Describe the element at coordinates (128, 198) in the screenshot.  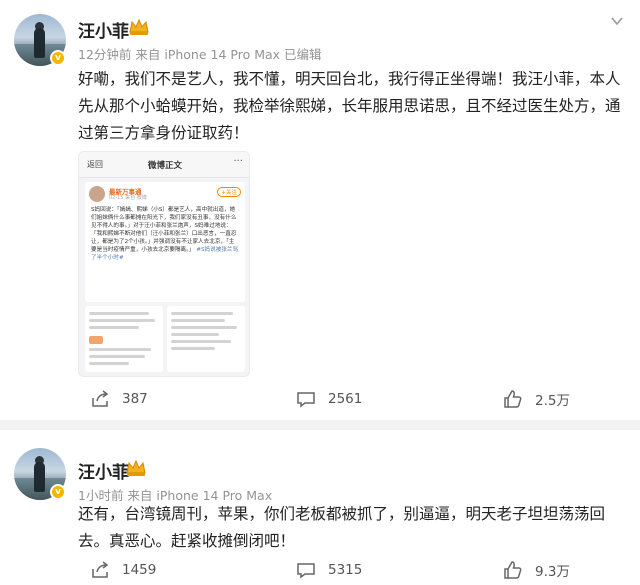
I see `screenshot-meta: 02-15 来自 微博` at that location.